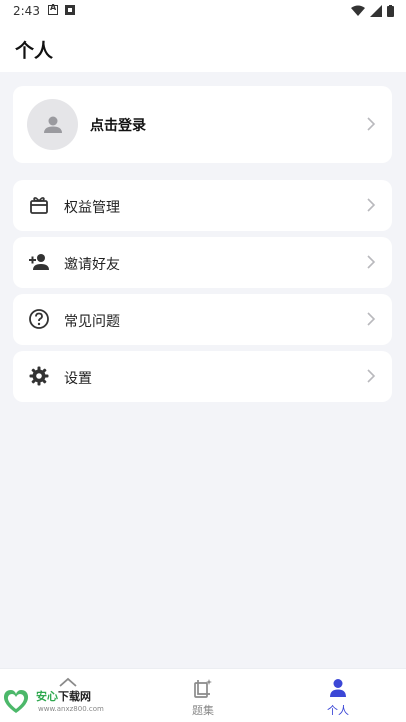  Describe the element at coordinates (26, 11) in the screenshot. I see `status-time: 2:43` at that location.